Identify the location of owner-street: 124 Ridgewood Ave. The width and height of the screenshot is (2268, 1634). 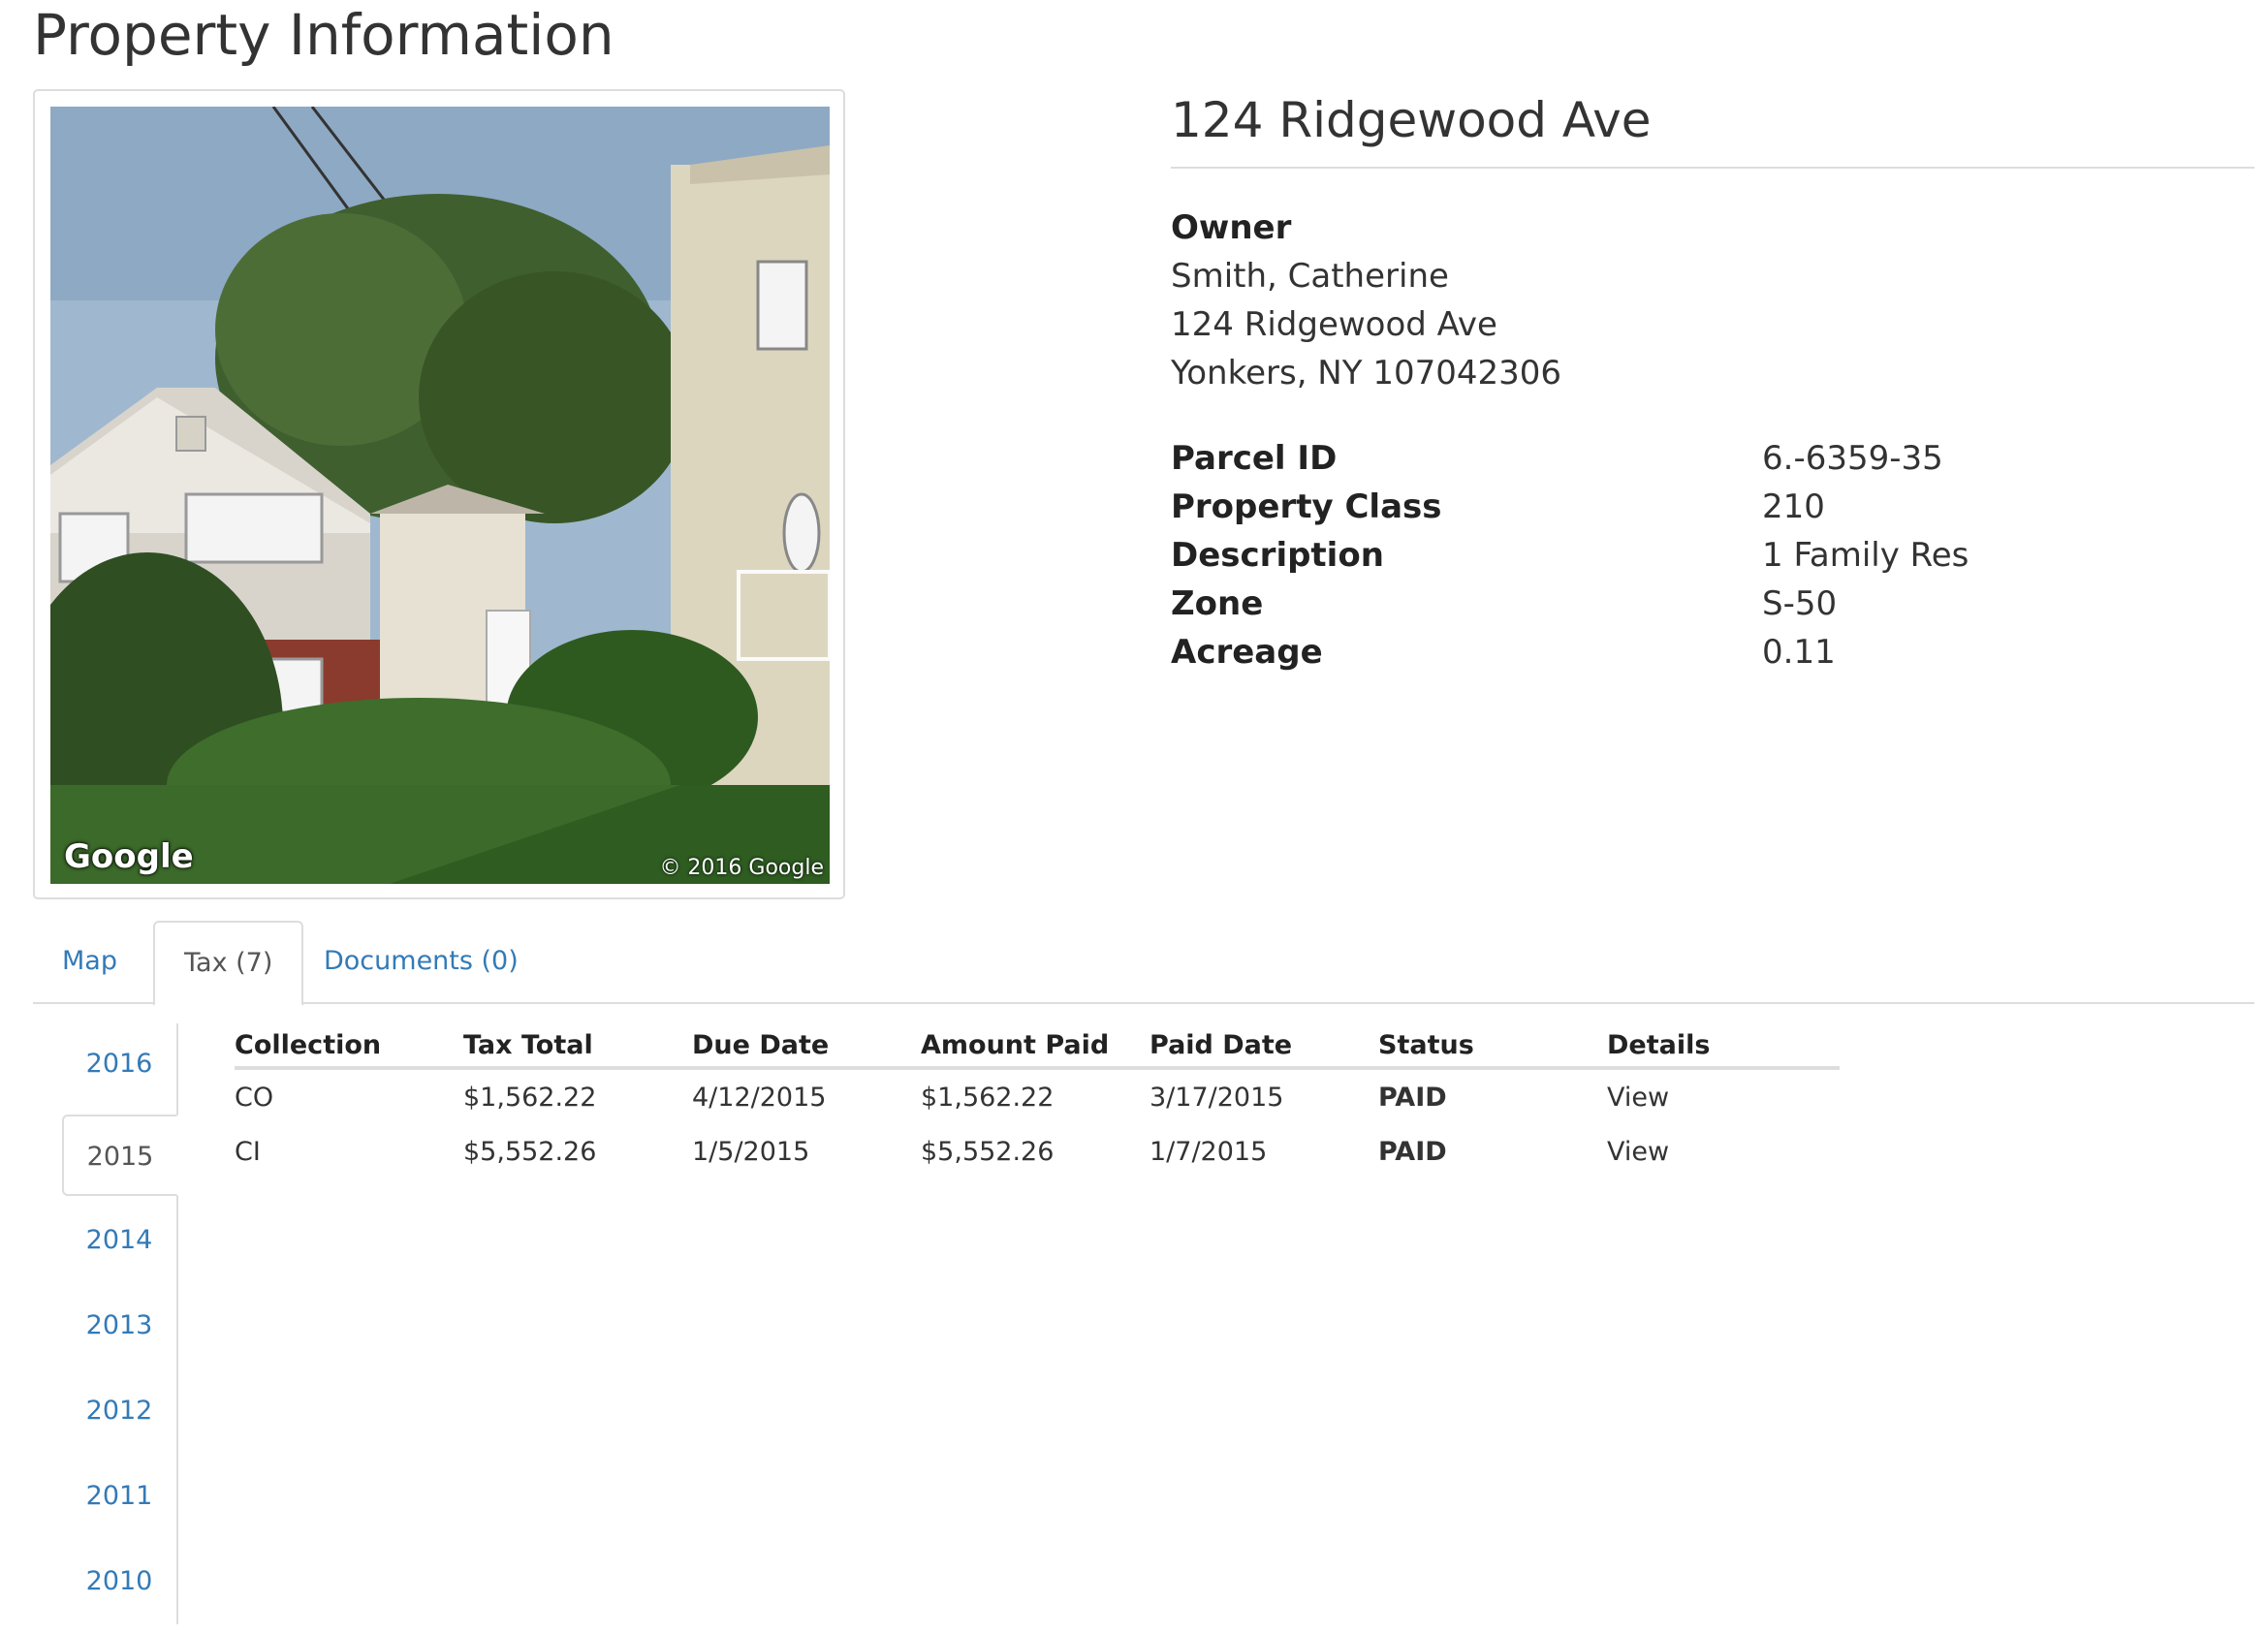
(1334, 324).